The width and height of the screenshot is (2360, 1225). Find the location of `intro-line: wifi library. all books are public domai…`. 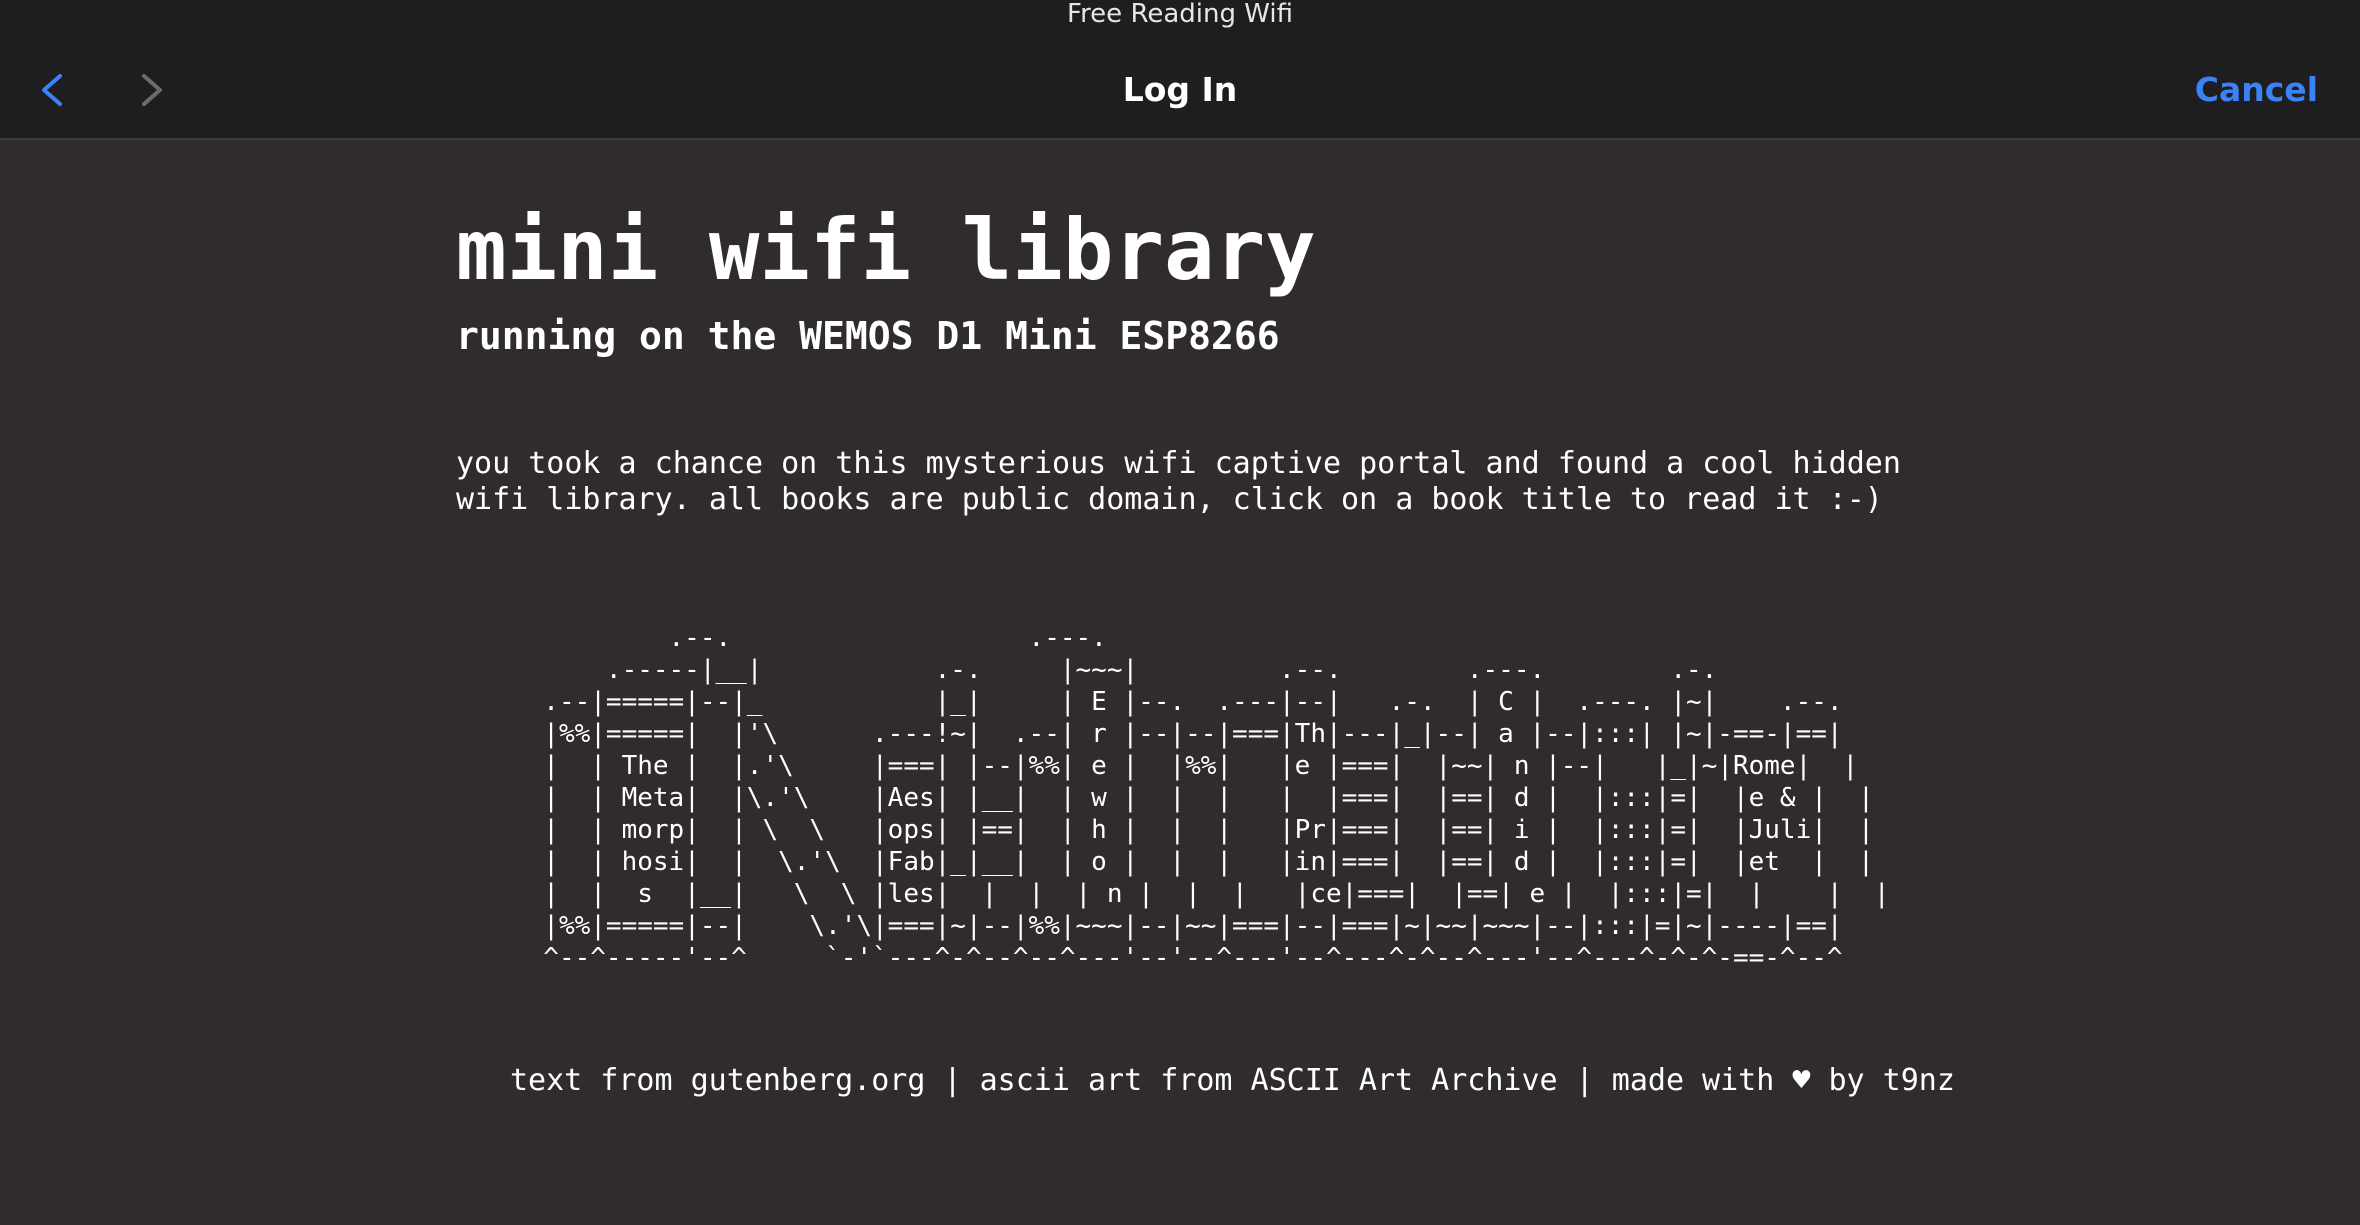

intro-line: wifi library. all books are public domai… is located at coordinates (1169, 499).